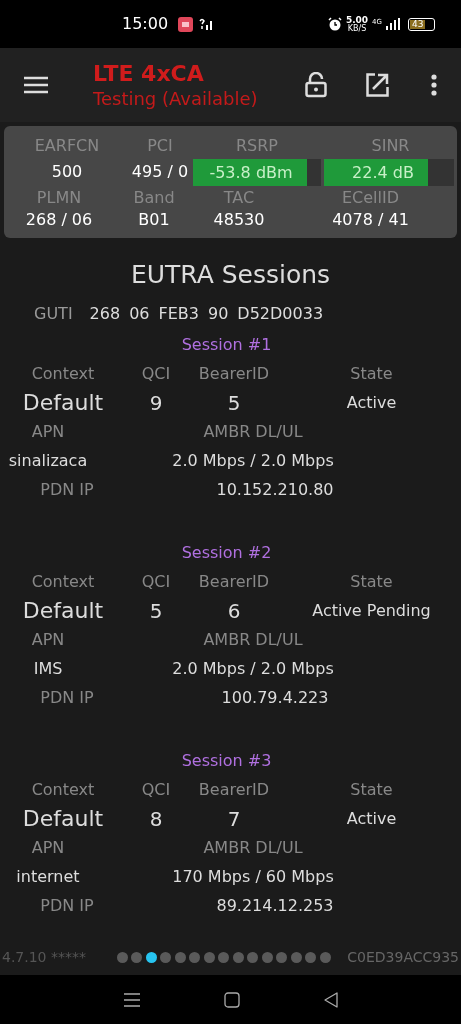 This screenshot has height=1024, width=461. What do you see at coordinates (156, 611) in the screenshot?
I see `qci-value: 5` at bounding box center [156, 611].